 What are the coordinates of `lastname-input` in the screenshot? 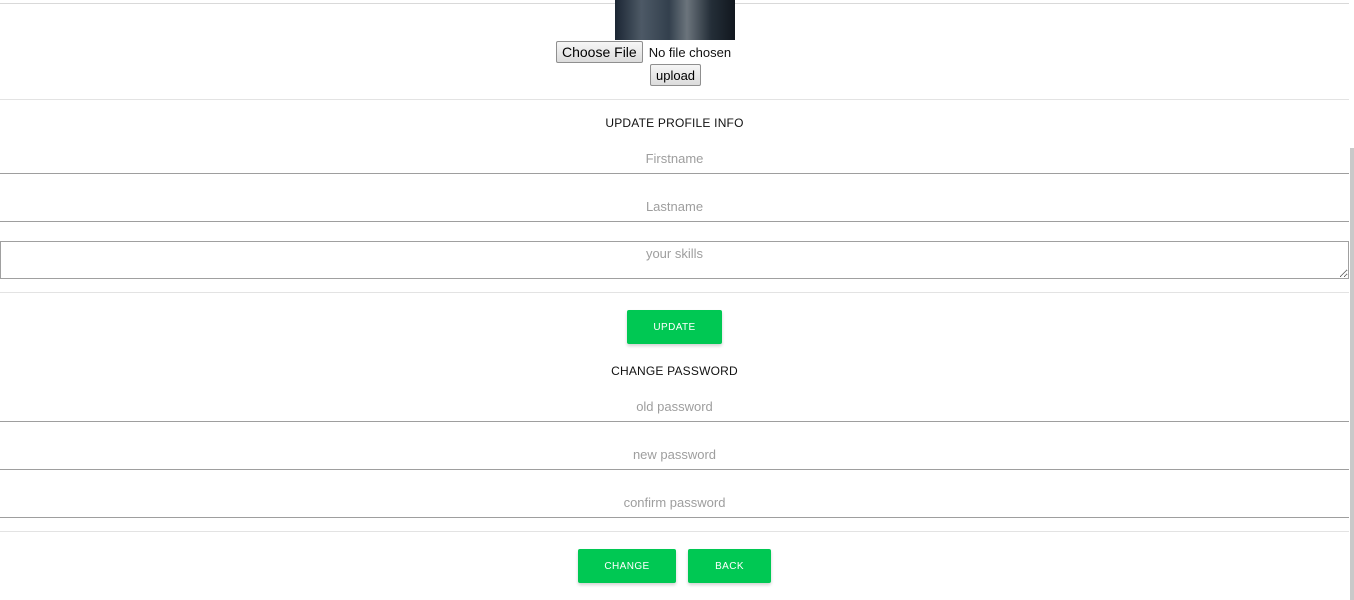 It's located at (674, 207).